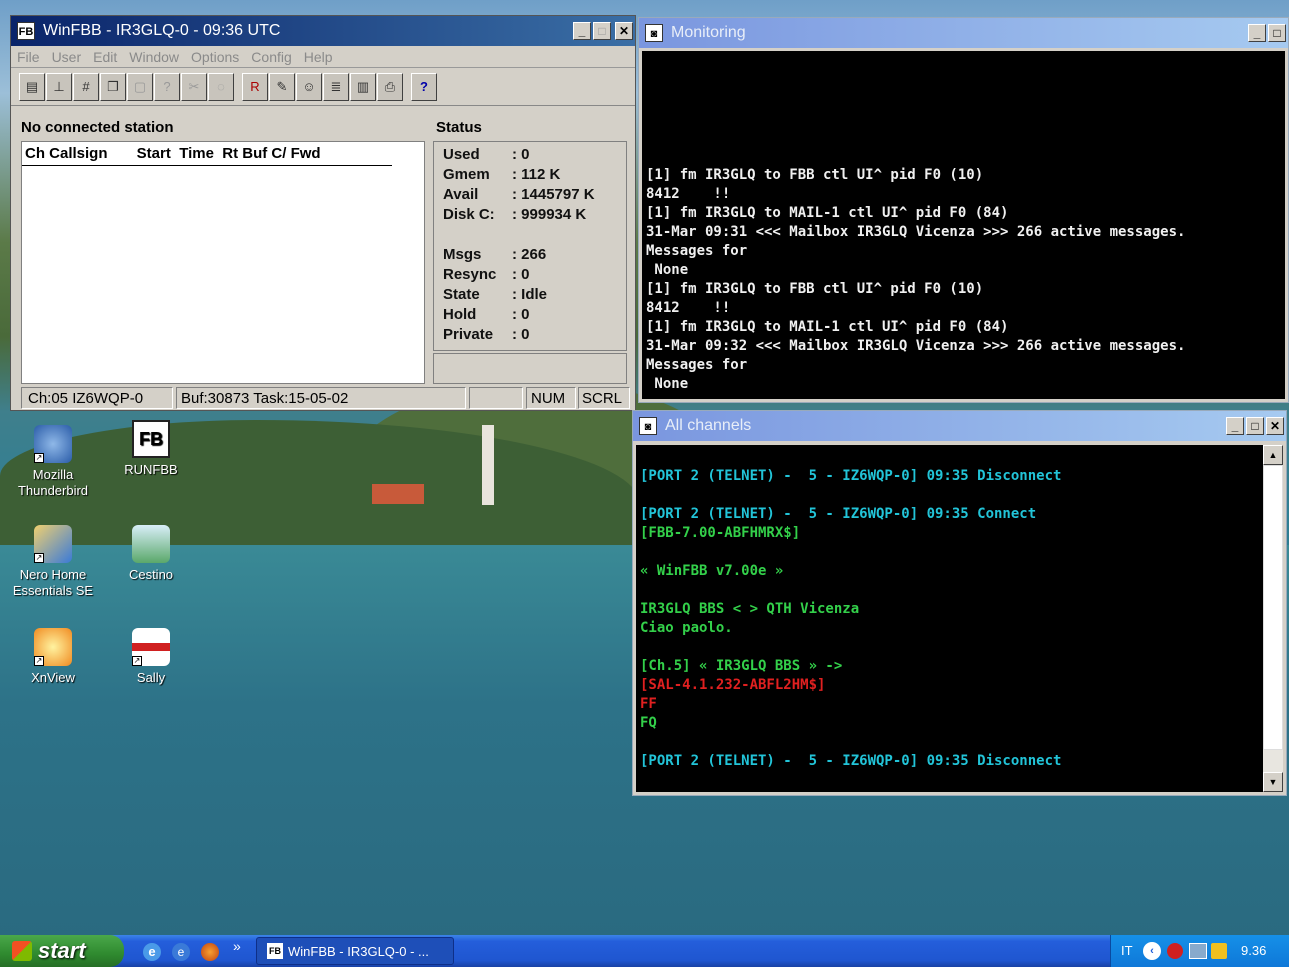 The width and height of the screenshot is (1289, 967). Describe the element at coordinates (1273, 782) in the screenshot. I see `scroll-down-arrow: ▼` at that location.